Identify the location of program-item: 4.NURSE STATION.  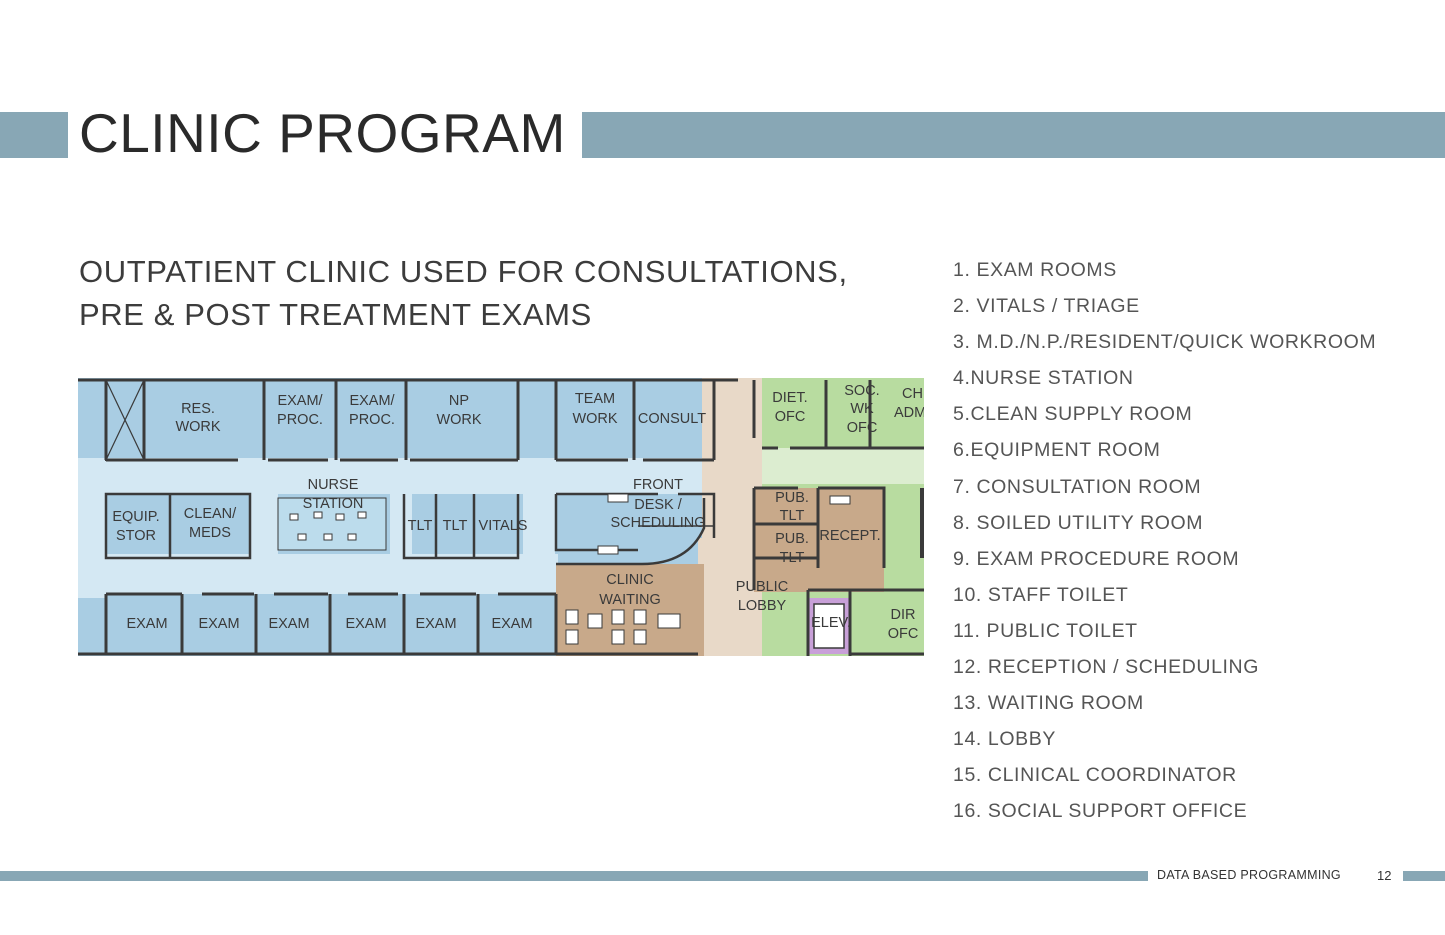
(1043, 378).